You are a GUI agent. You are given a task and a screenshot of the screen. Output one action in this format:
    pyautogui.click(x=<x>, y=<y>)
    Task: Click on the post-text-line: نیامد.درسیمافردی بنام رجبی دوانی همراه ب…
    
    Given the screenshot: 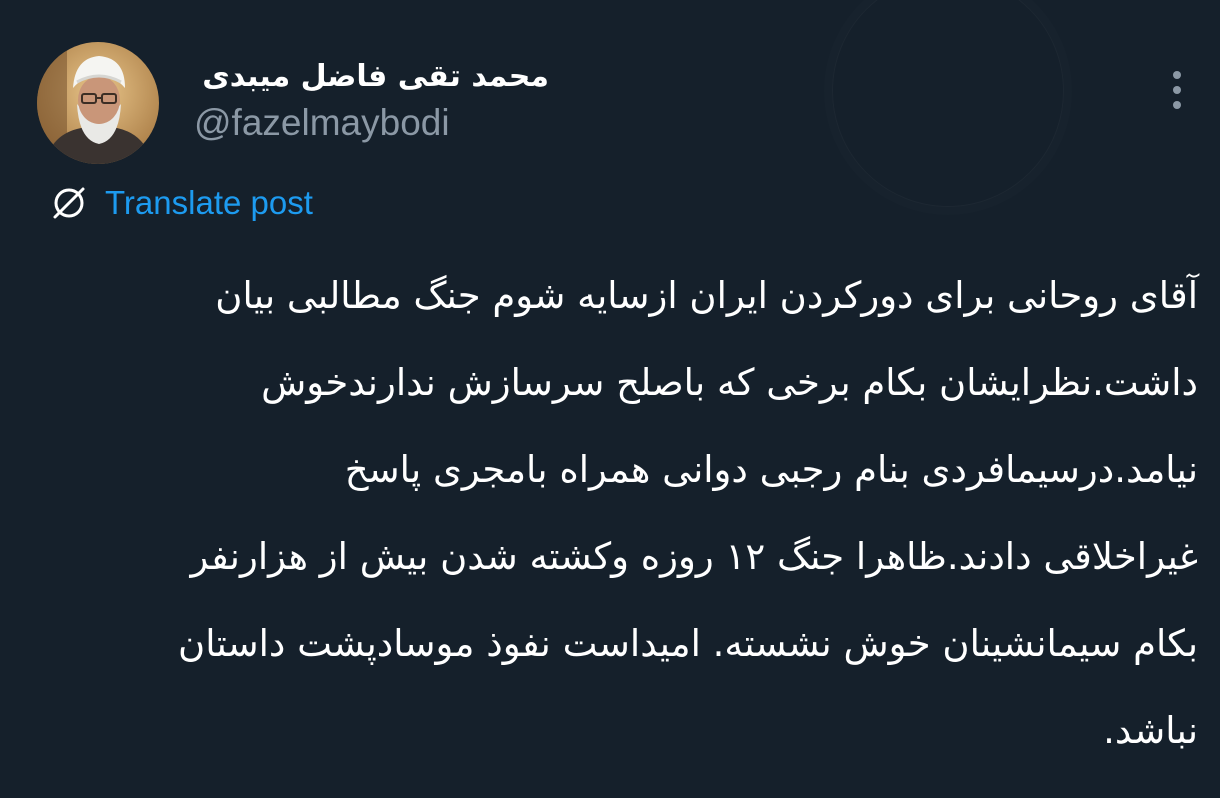 What is the action you would take?
    pyautogui.click(x=771, y=469)
    